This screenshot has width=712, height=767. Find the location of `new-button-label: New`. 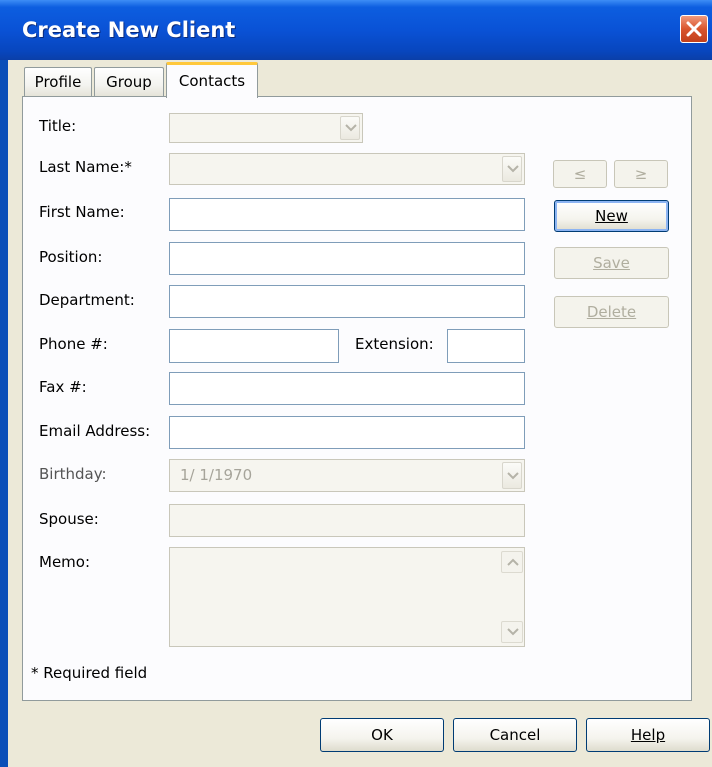

new-button-label: New is located at coordinates (611, 216).